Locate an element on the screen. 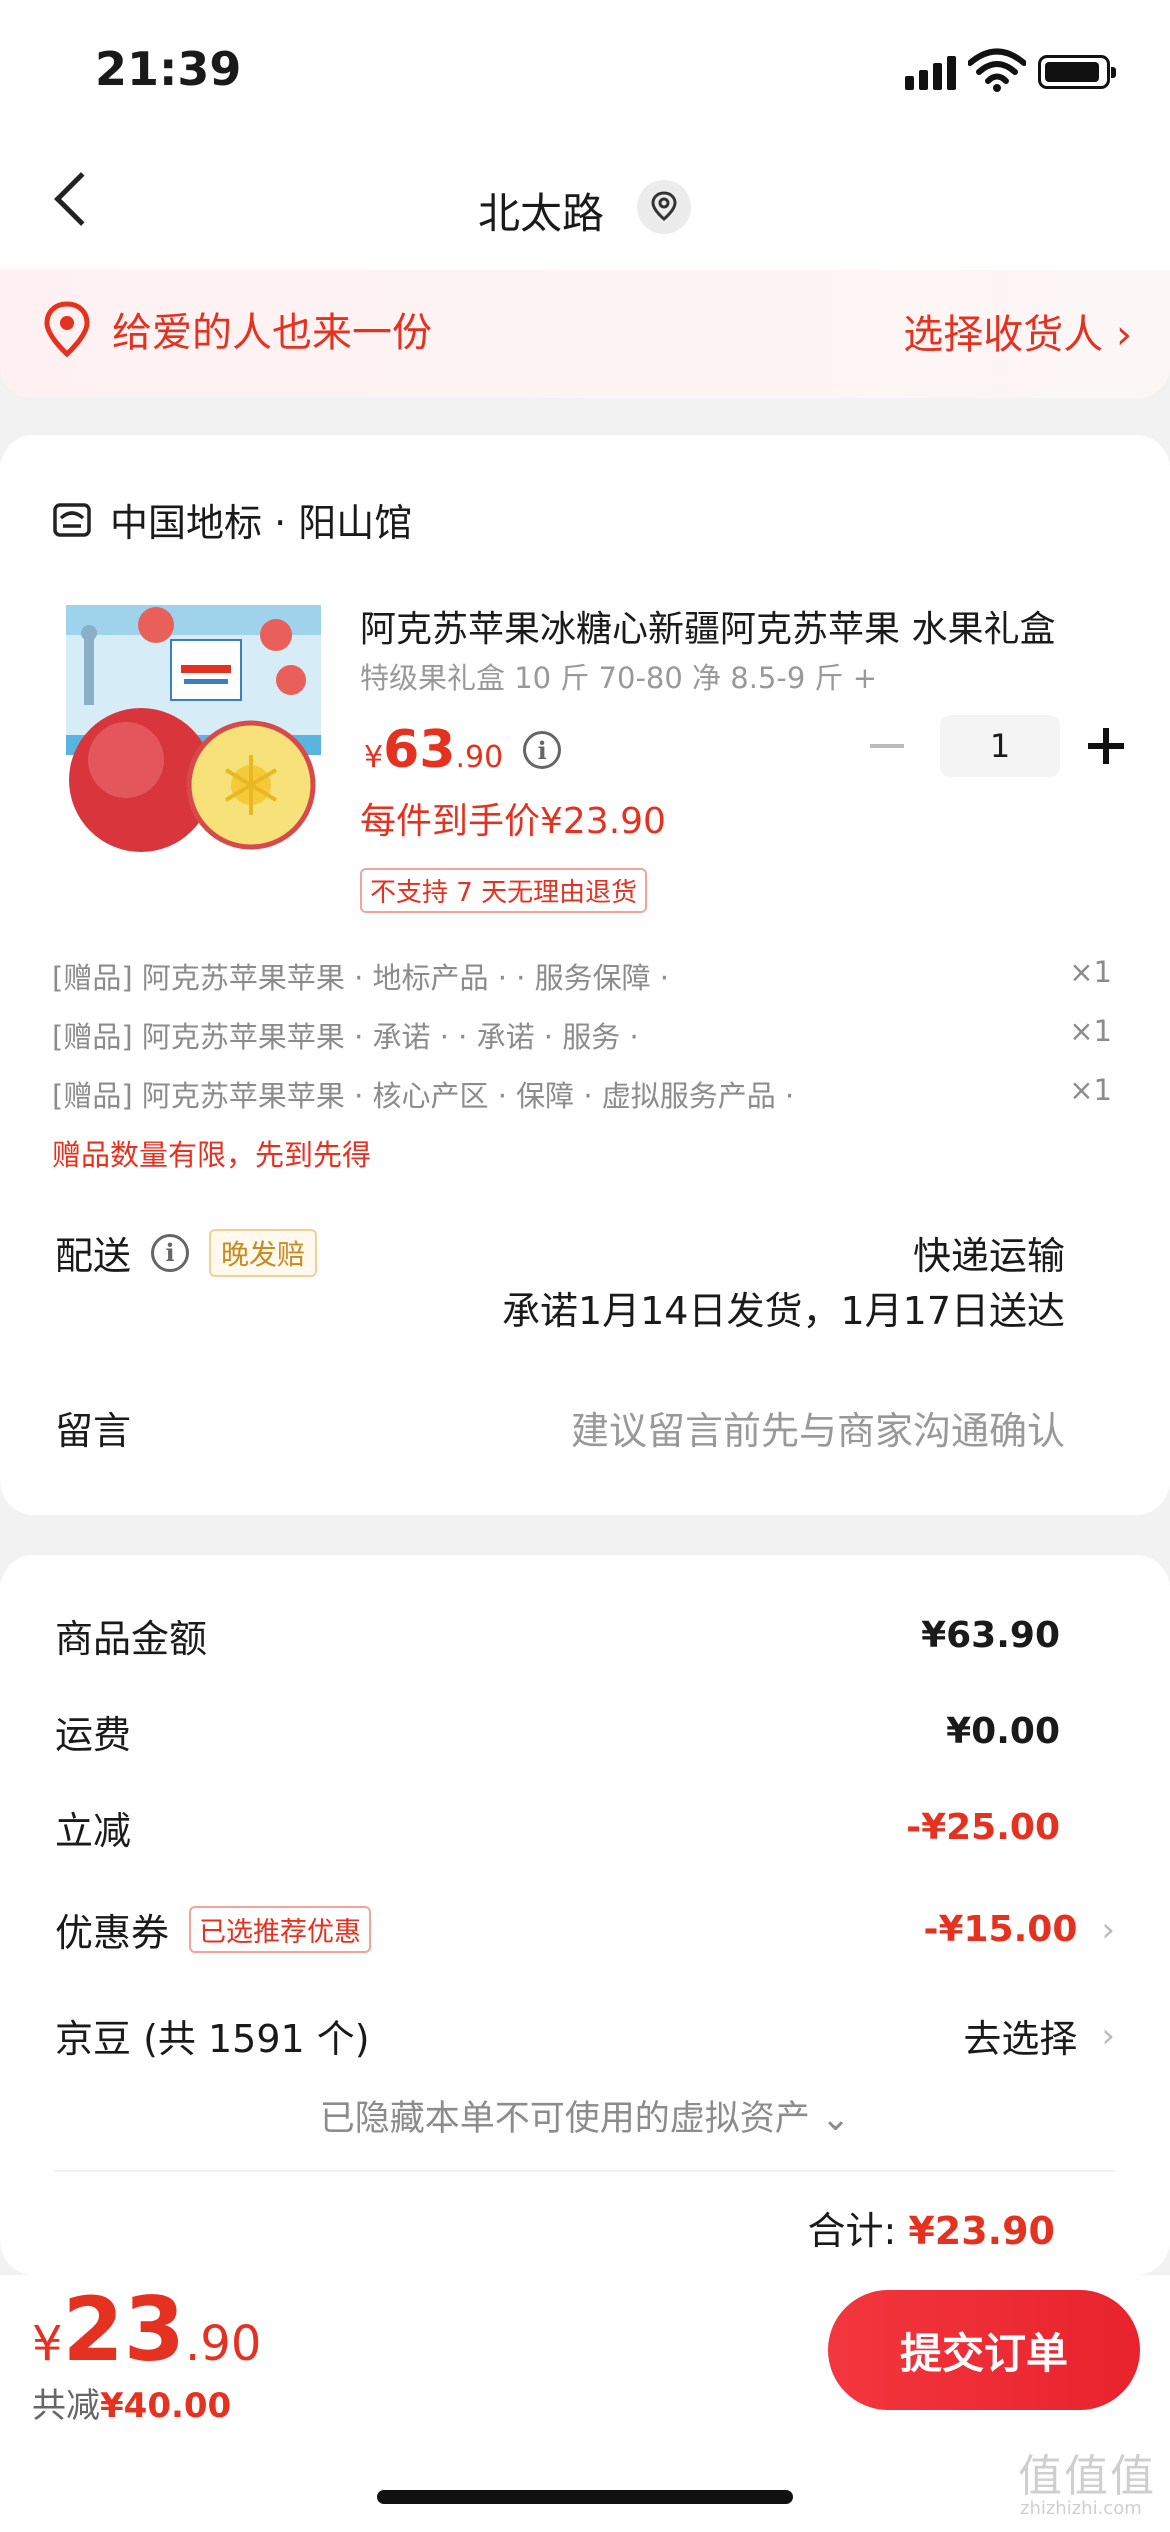 This screenshot has height=2532, width=1170. goods-amount-row: 商品金额 ¥63.90 is located at coordinates (557, 1635).